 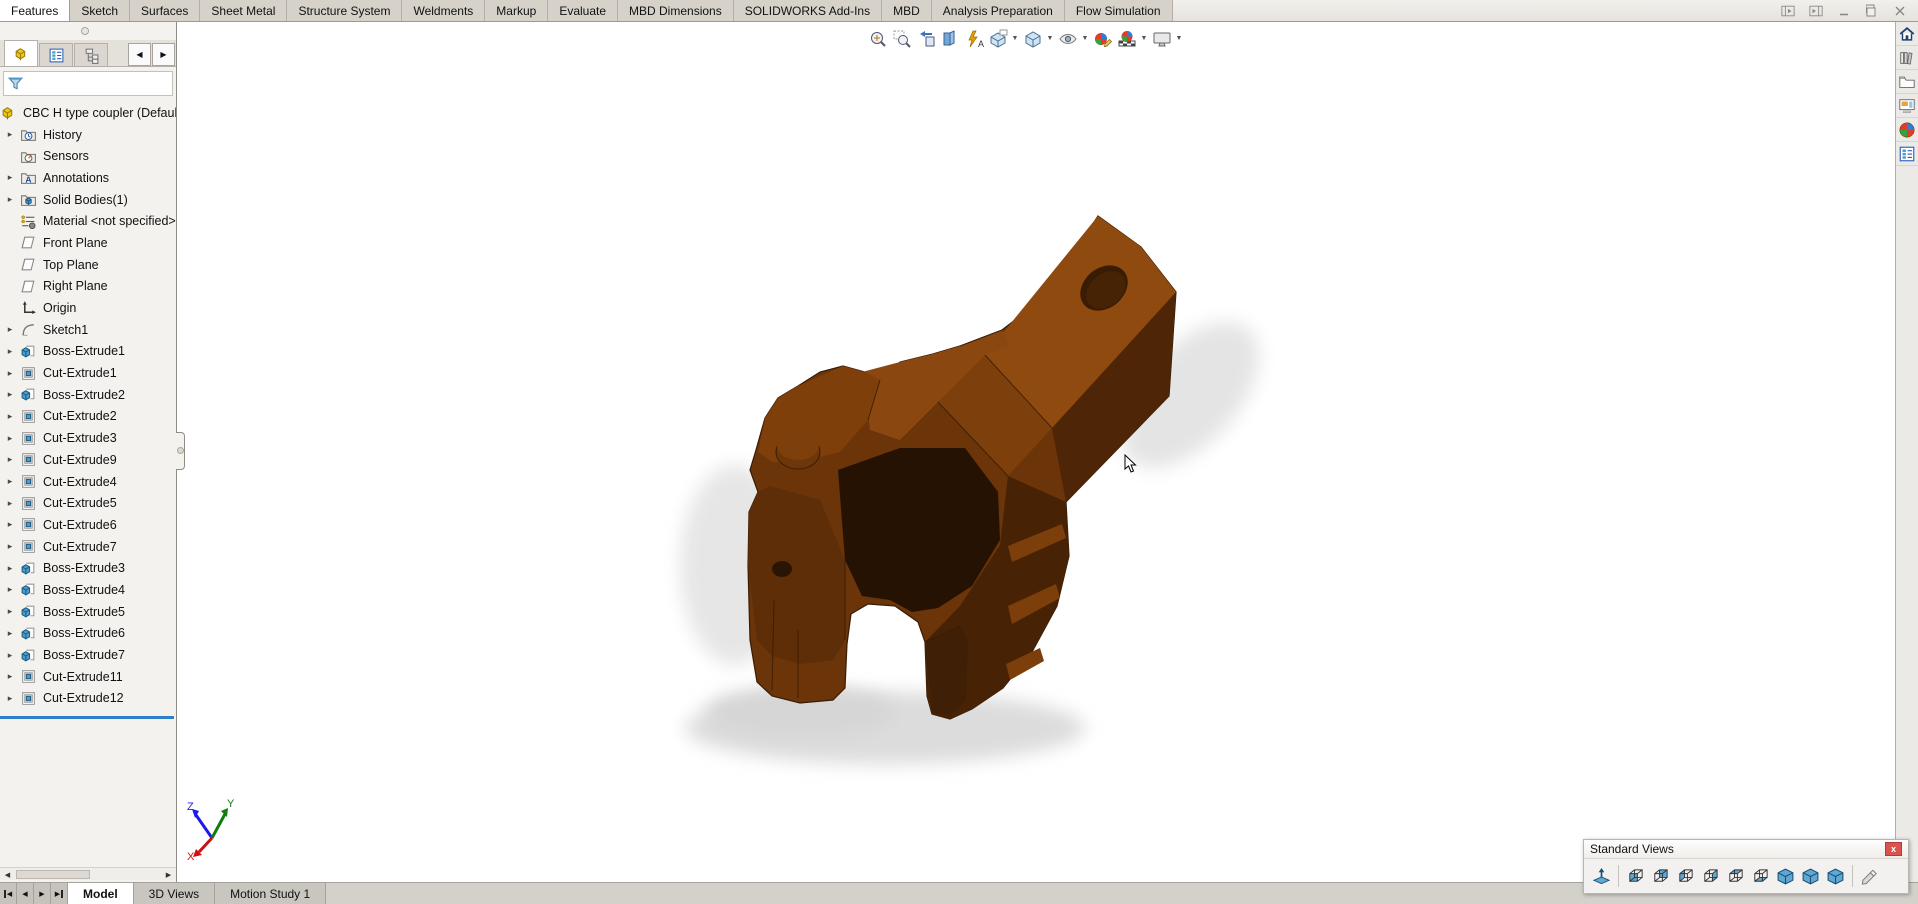 I want to click on tree-item-boss-extrude6: ▸ Boss-Extrude6, so click(x=88, y=634).